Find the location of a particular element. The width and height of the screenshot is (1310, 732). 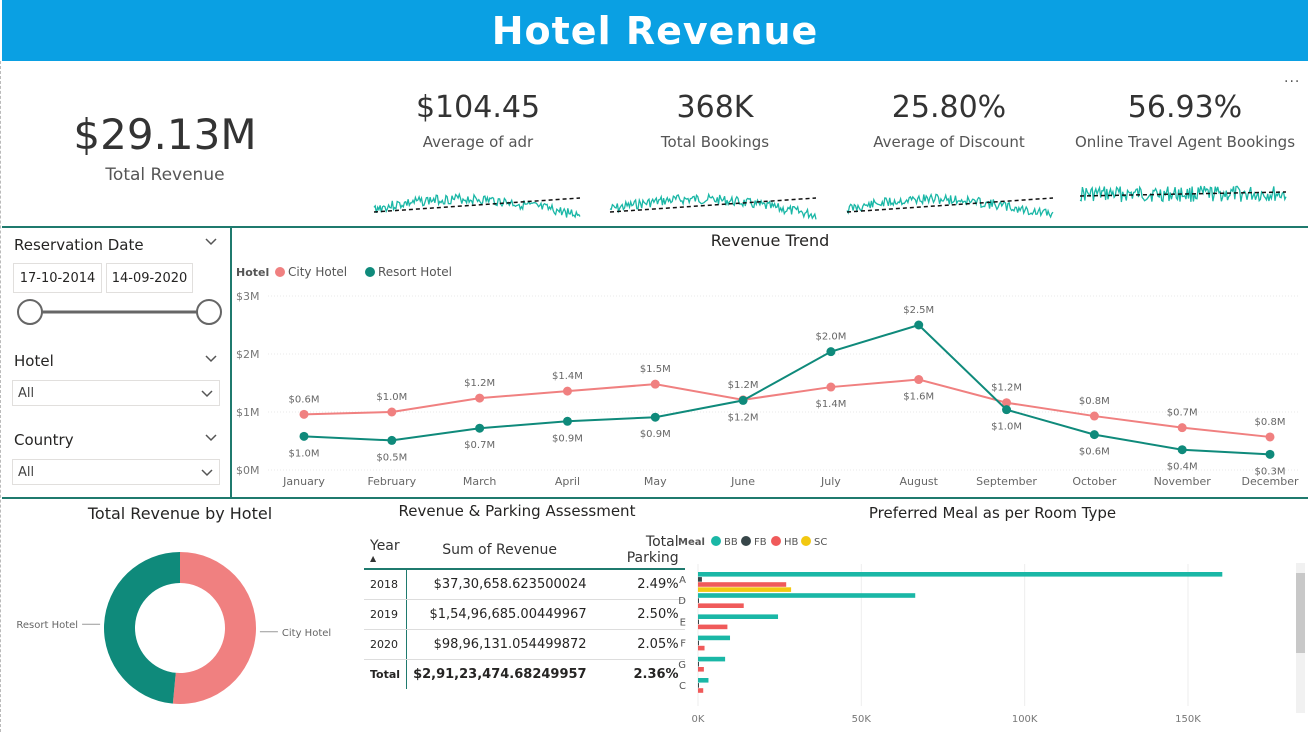

date-start-input: 17-10-2014 is located at coordinates (57, 278).